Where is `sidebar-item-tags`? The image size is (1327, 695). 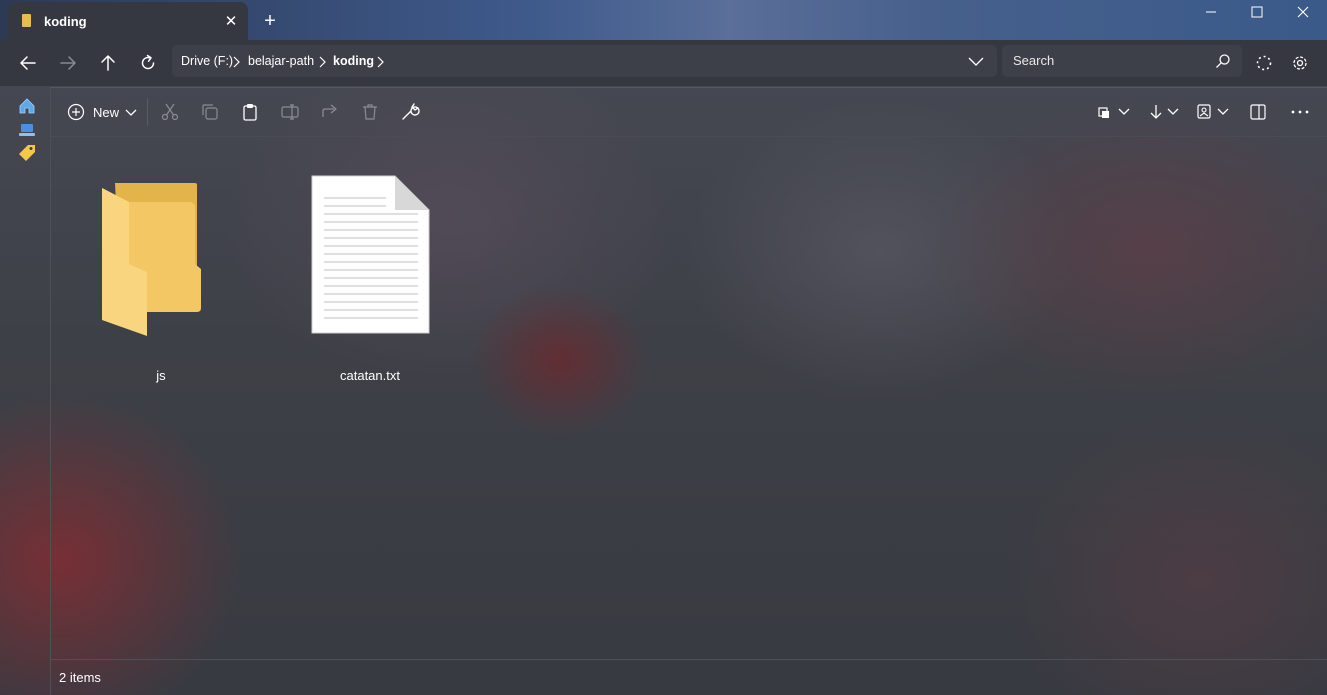 sidebar-item-tags is located at coordinates (27, 153).